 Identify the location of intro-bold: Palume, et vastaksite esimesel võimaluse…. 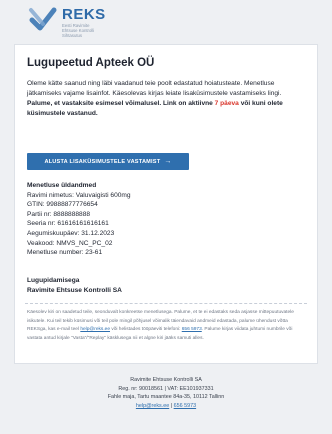
(121, 103).